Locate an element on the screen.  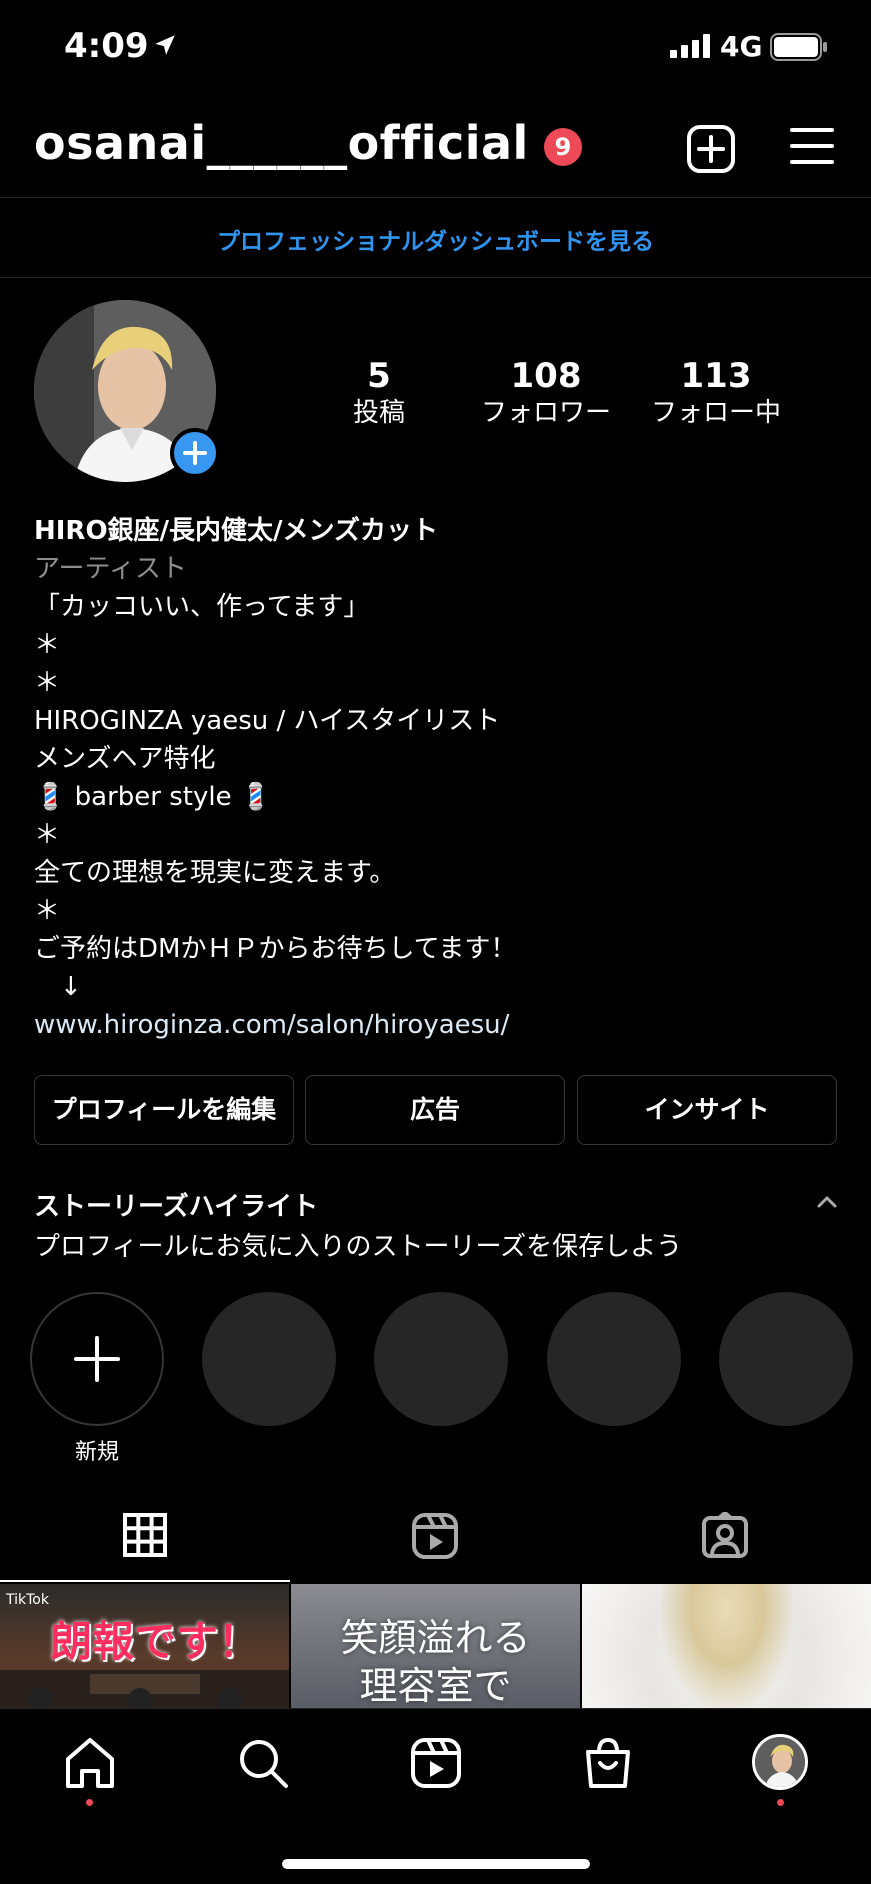
search-icon is located at coordinates (264, 1764).